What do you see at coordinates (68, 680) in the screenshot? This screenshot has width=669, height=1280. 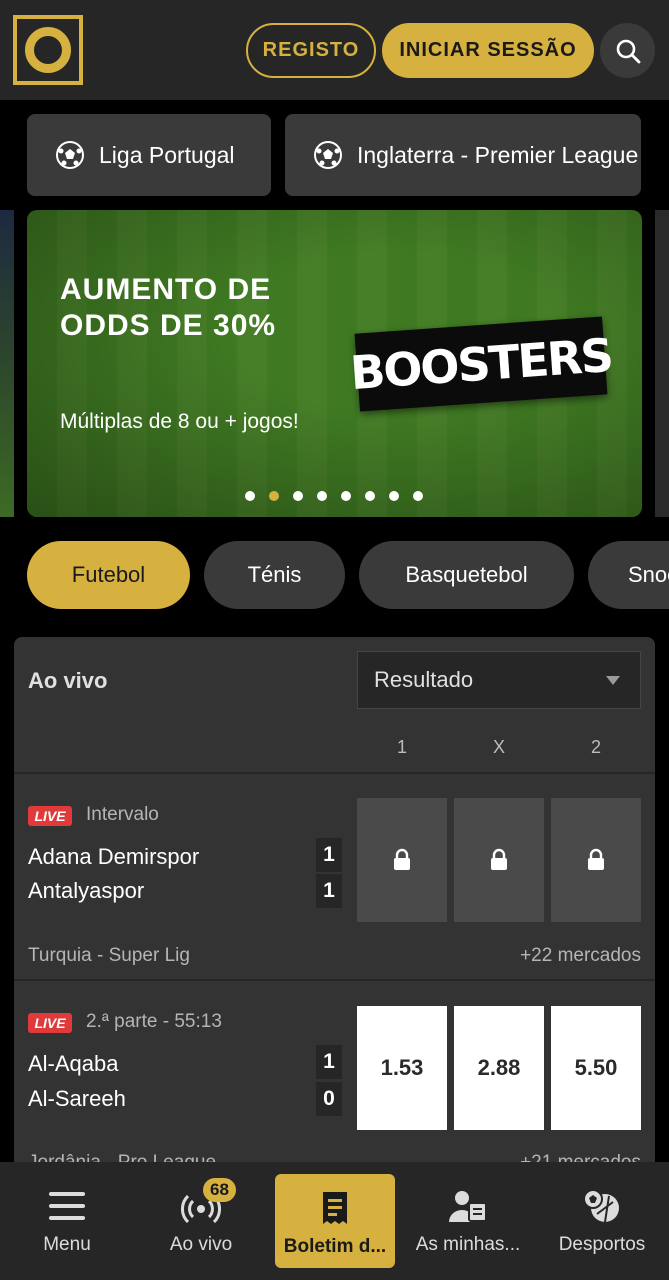 I see `live-section-title: Ao vivo` at bounding box center [68, 680].